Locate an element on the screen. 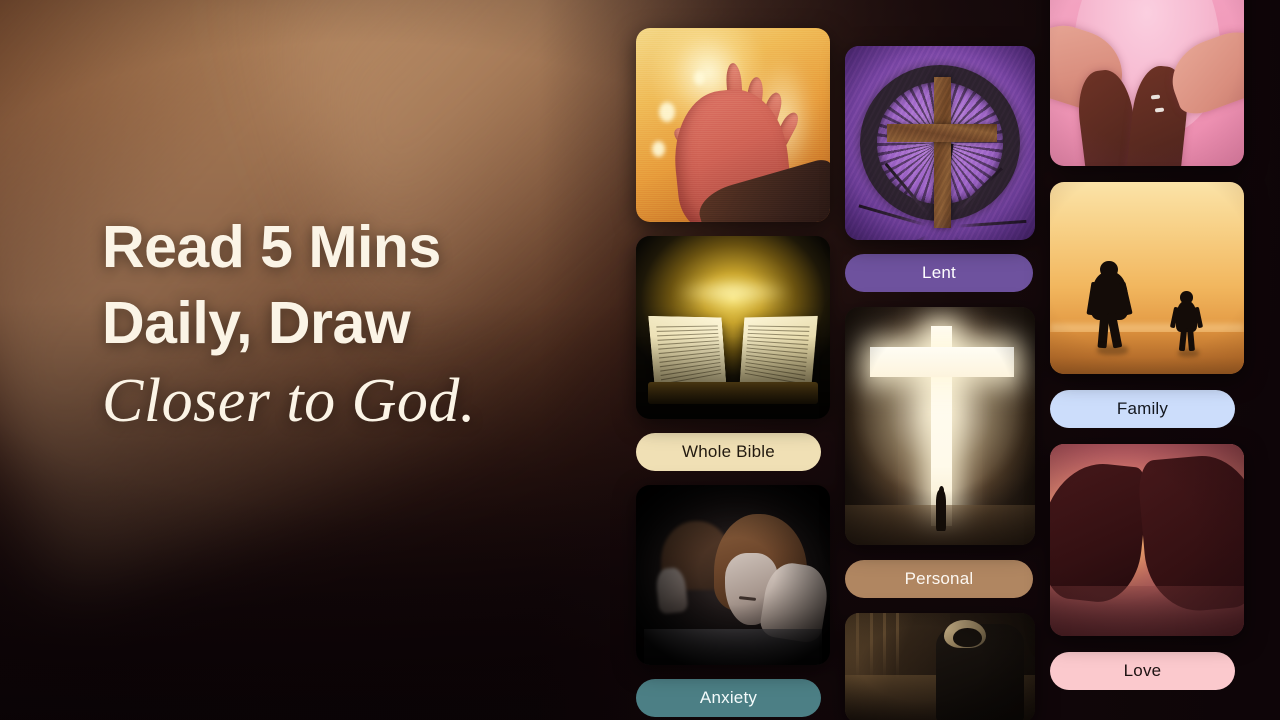  card-whole-bible: Whole Bible is located at coordinates (733, 353).